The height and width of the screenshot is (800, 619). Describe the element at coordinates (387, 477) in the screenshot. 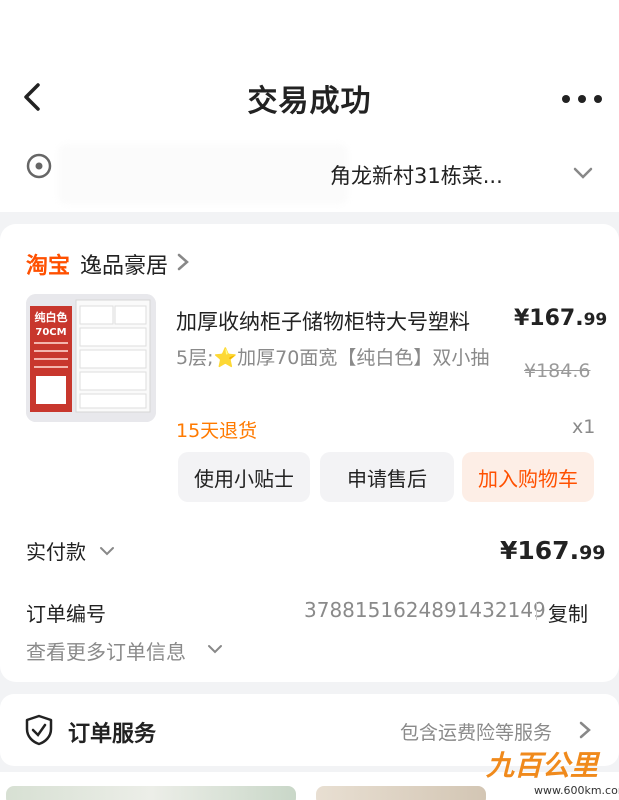

I see `after-sale-button: 申请售后` at that location.